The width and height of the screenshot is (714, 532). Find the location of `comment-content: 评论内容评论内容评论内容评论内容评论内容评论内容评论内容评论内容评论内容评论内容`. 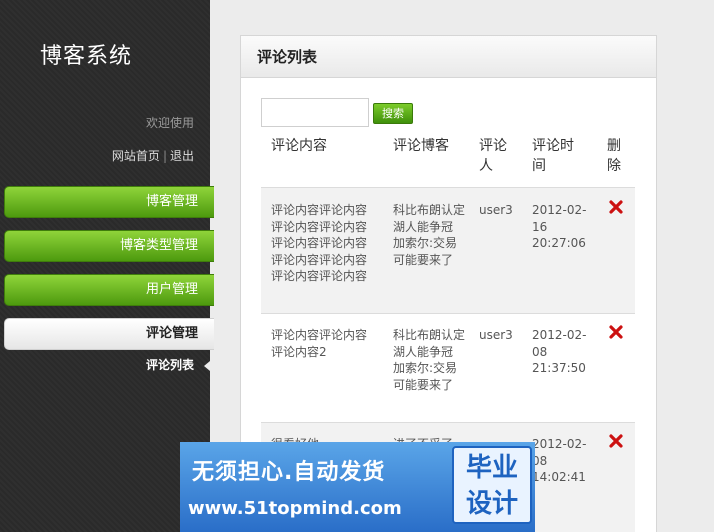

comment-content: 评论内容评论内容评论内容评论内容评论内容评论内容评论内容评论内容评论内容评论内容 is located at coordinates (319, 243).